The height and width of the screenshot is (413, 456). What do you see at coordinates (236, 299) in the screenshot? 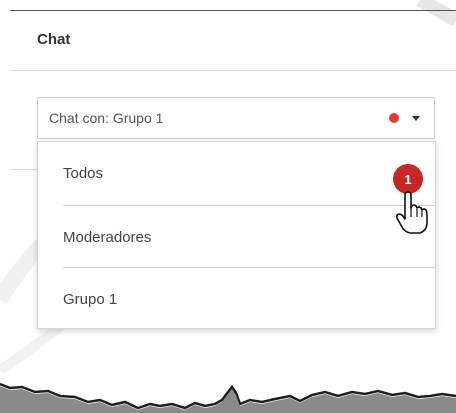
I see `dropdown-item-grupo-1: Grupo 1` at bounding box center [236, 299].